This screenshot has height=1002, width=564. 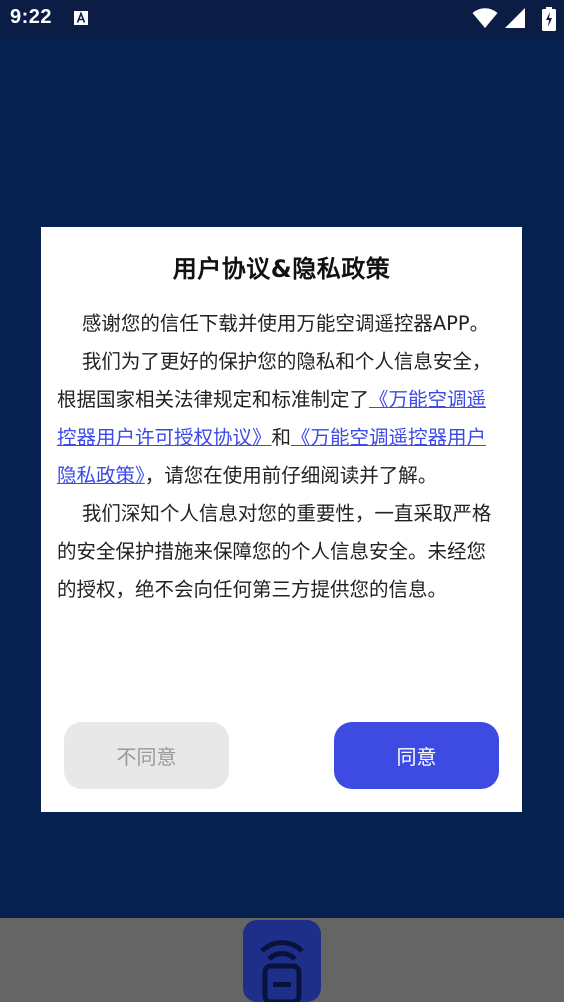 I want to click on dialog-title: 用户协议&隐私政策, so click(x=281, y=269).